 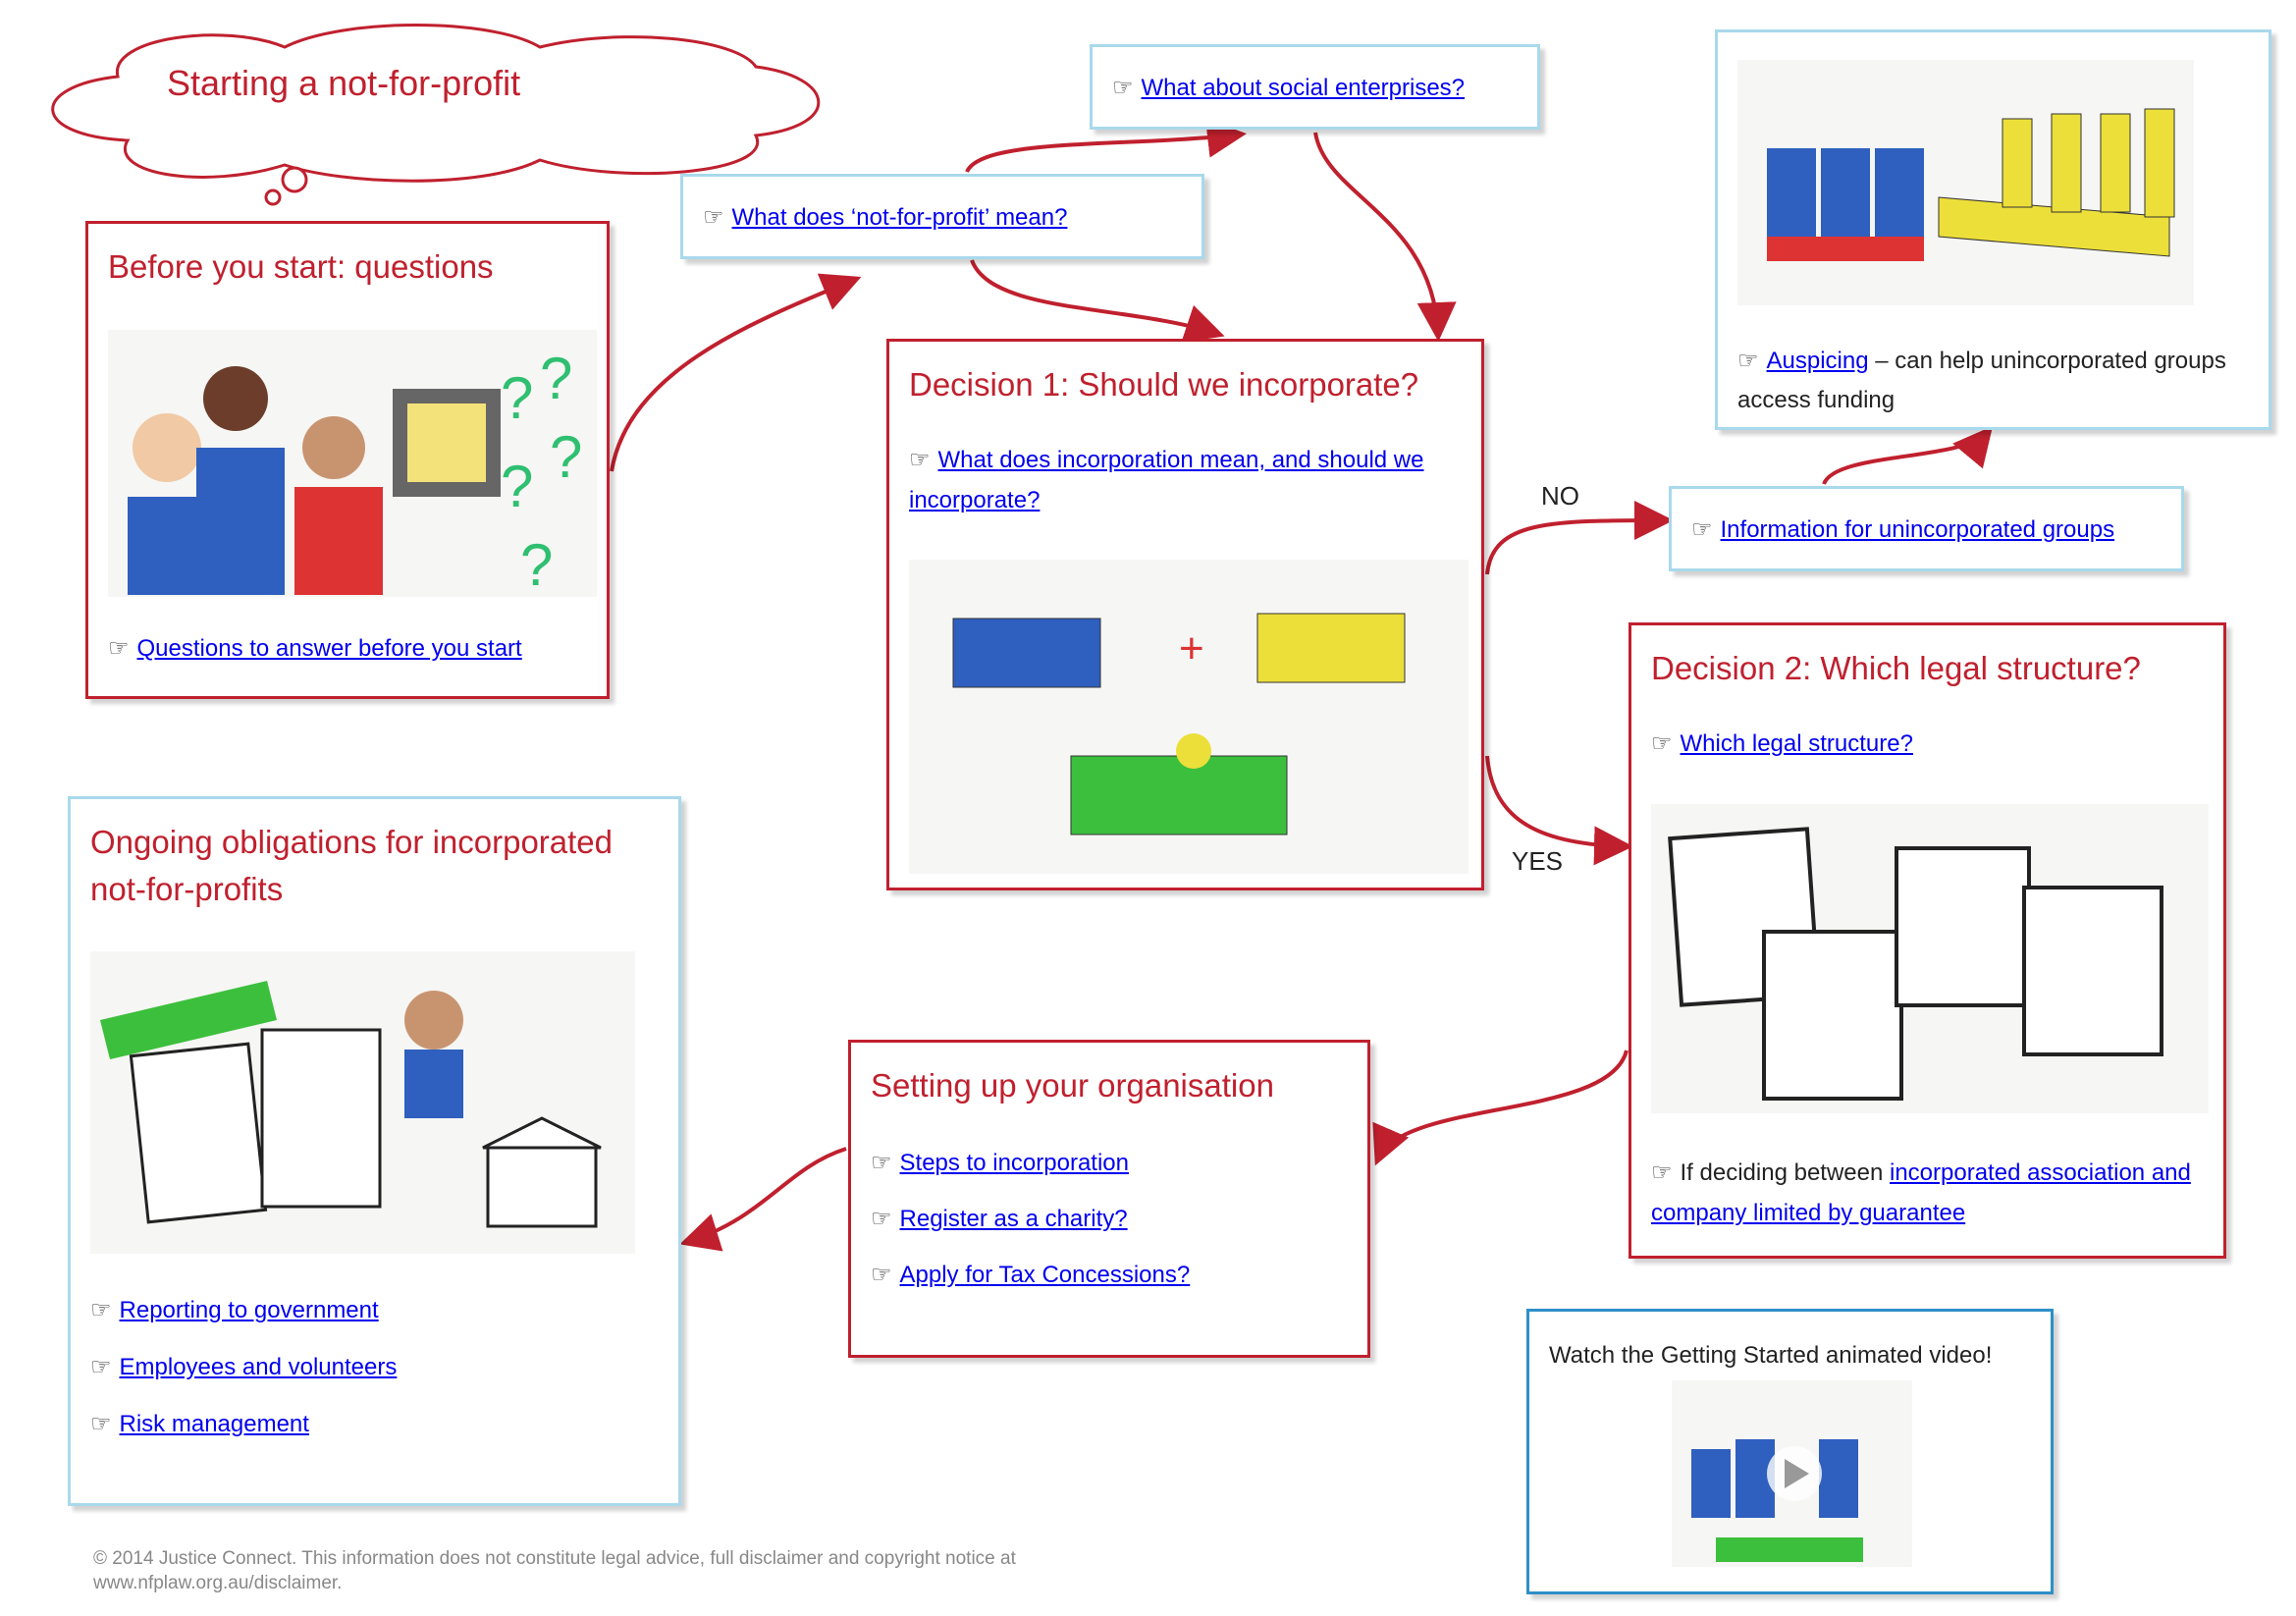 I want to click on link-row: ☞ Questions to answer before you start, so click(x=315, y=648).